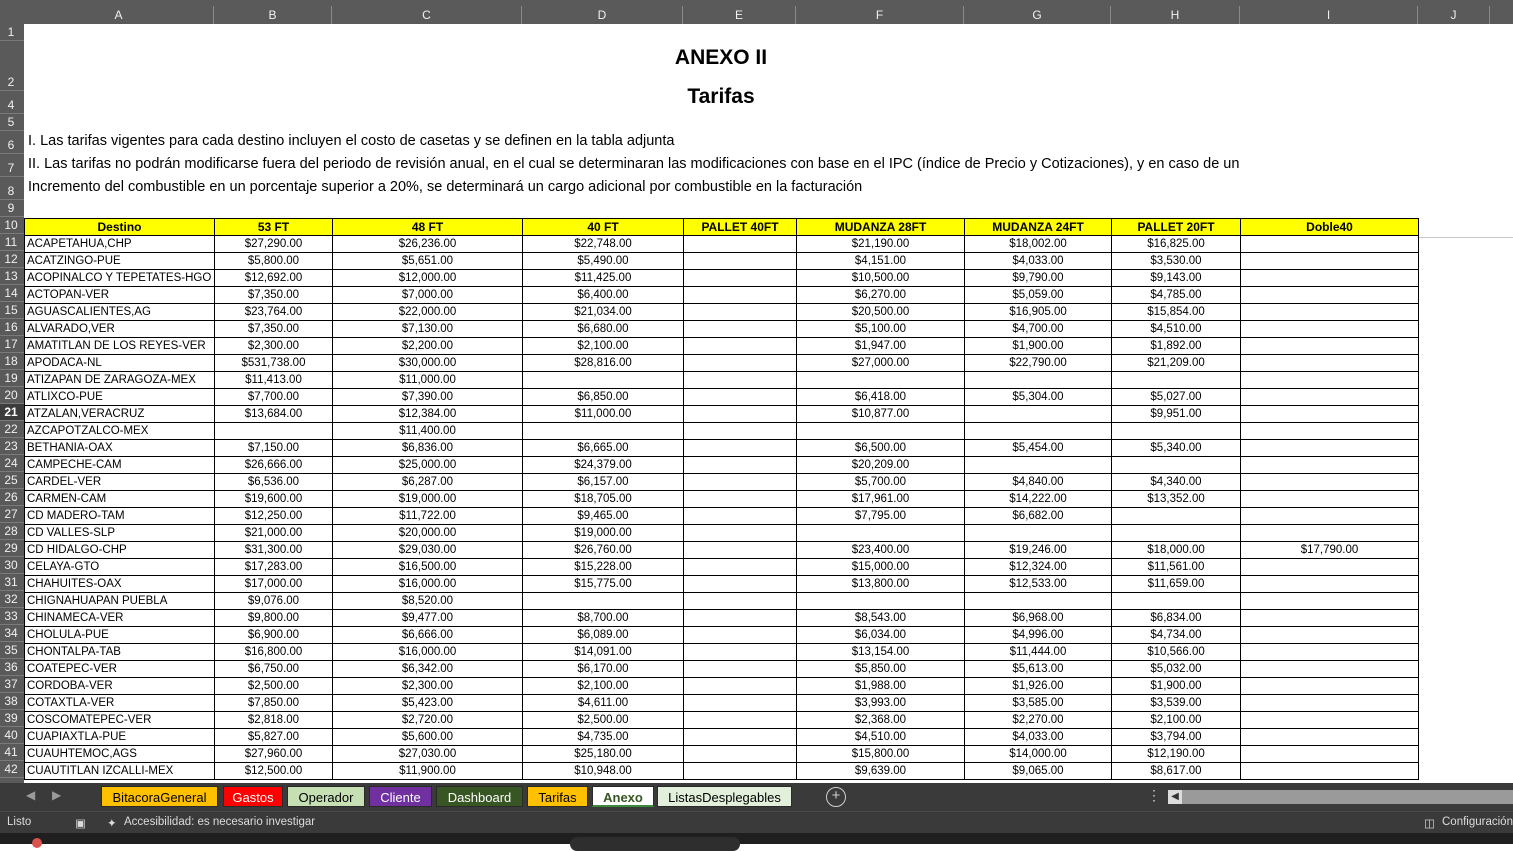 Image resolution: width=1513 pixels, height=851 pixels. I want to click on destino-cell: CD HIDALGO-CHP, so click(119, 550).